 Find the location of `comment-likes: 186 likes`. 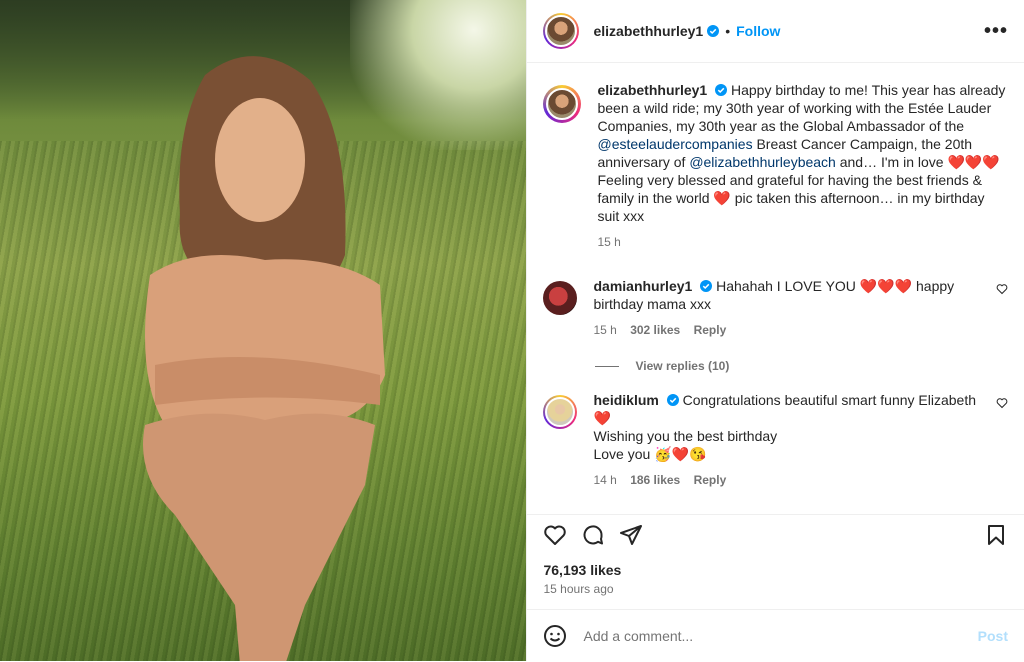

comment-likes: 186 likes is located at coordinates (655, 480).